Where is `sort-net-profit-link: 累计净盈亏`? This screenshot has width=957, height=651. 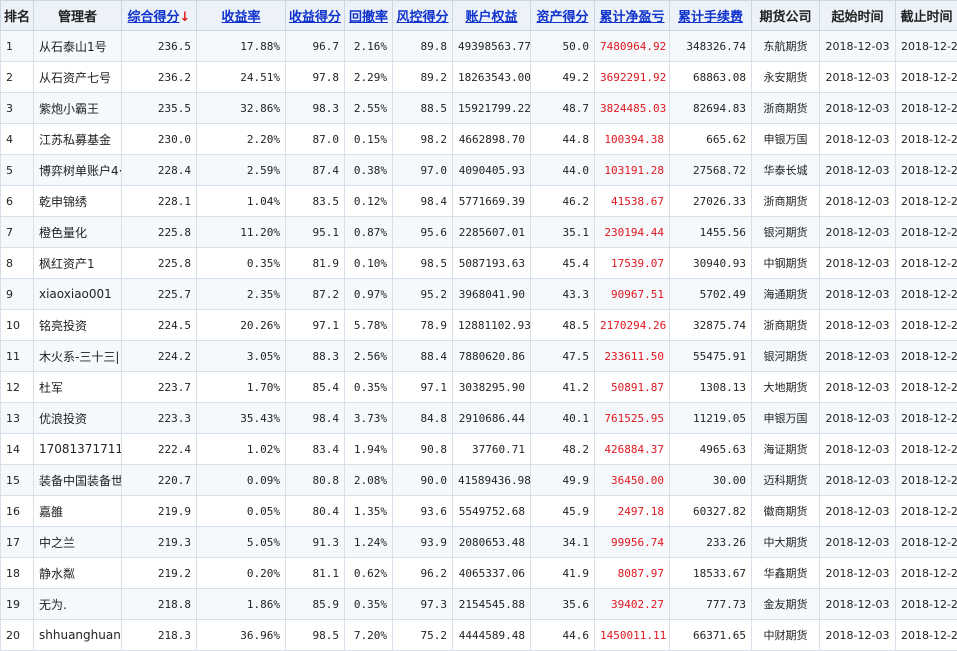
sort-net-profit-link: 累计净盈亏 is located at coordinates (631, 17).